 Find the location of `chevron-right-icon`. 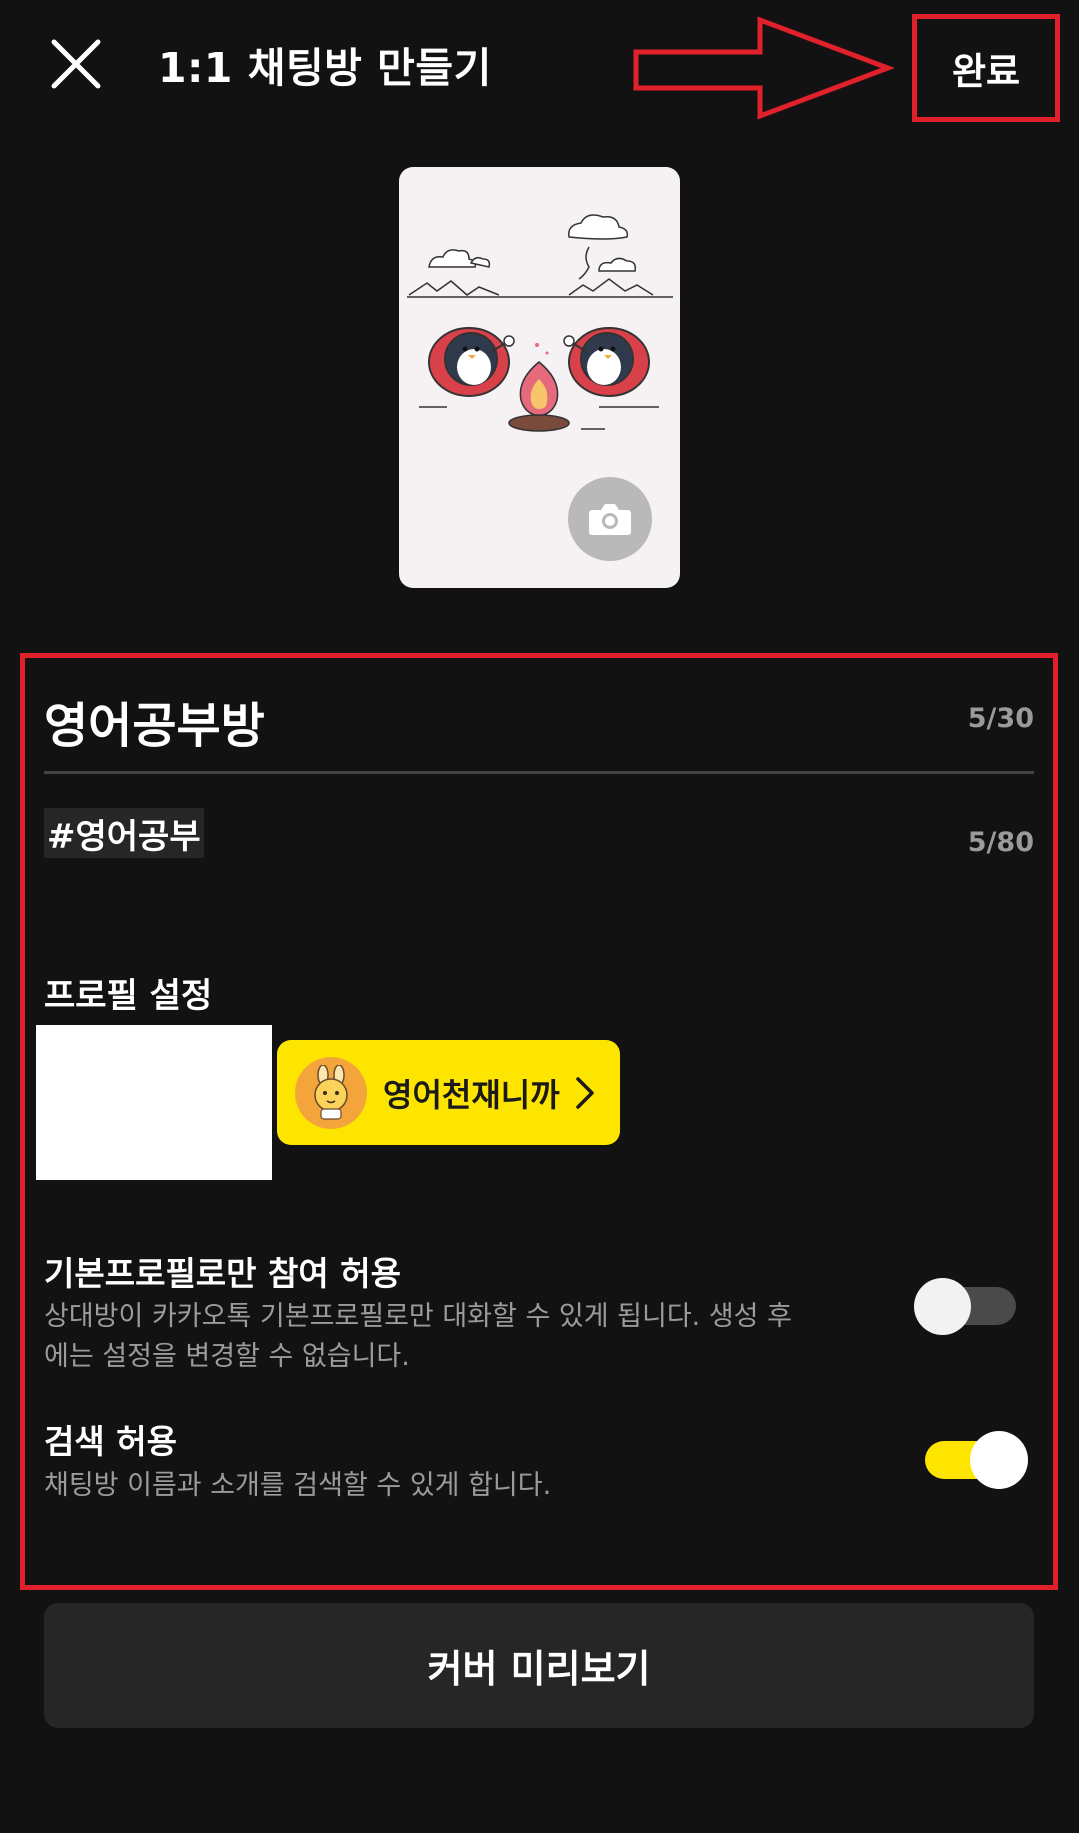

chevron-right-icon is located at coordinates (584, 1092).